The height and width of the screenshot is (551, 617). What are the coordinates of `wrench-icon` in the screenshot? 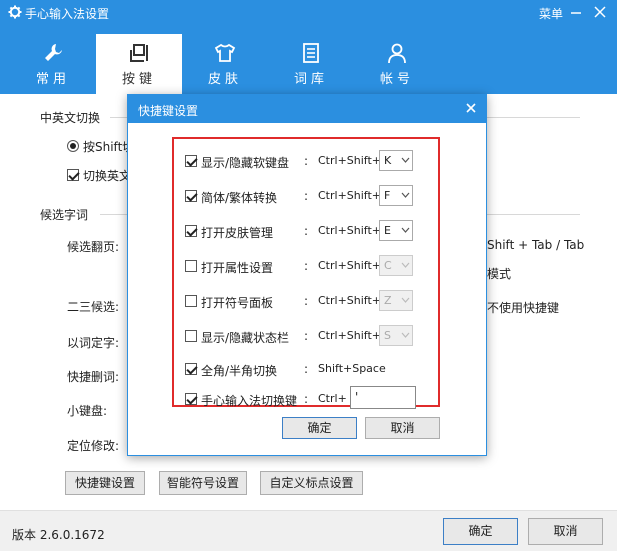 It's located at (53, 52).